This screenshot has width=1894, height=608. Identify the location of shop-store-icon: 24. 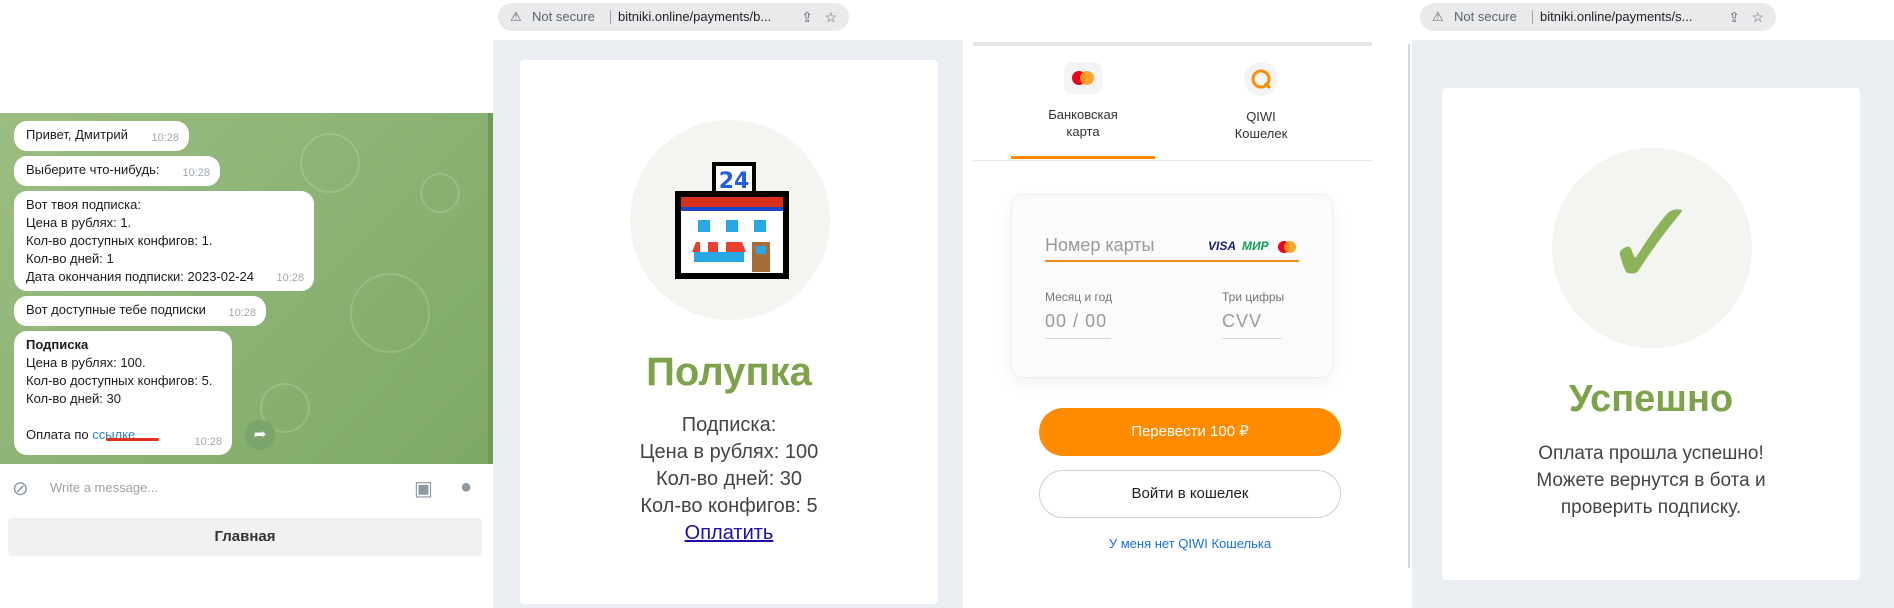
(732, 220).